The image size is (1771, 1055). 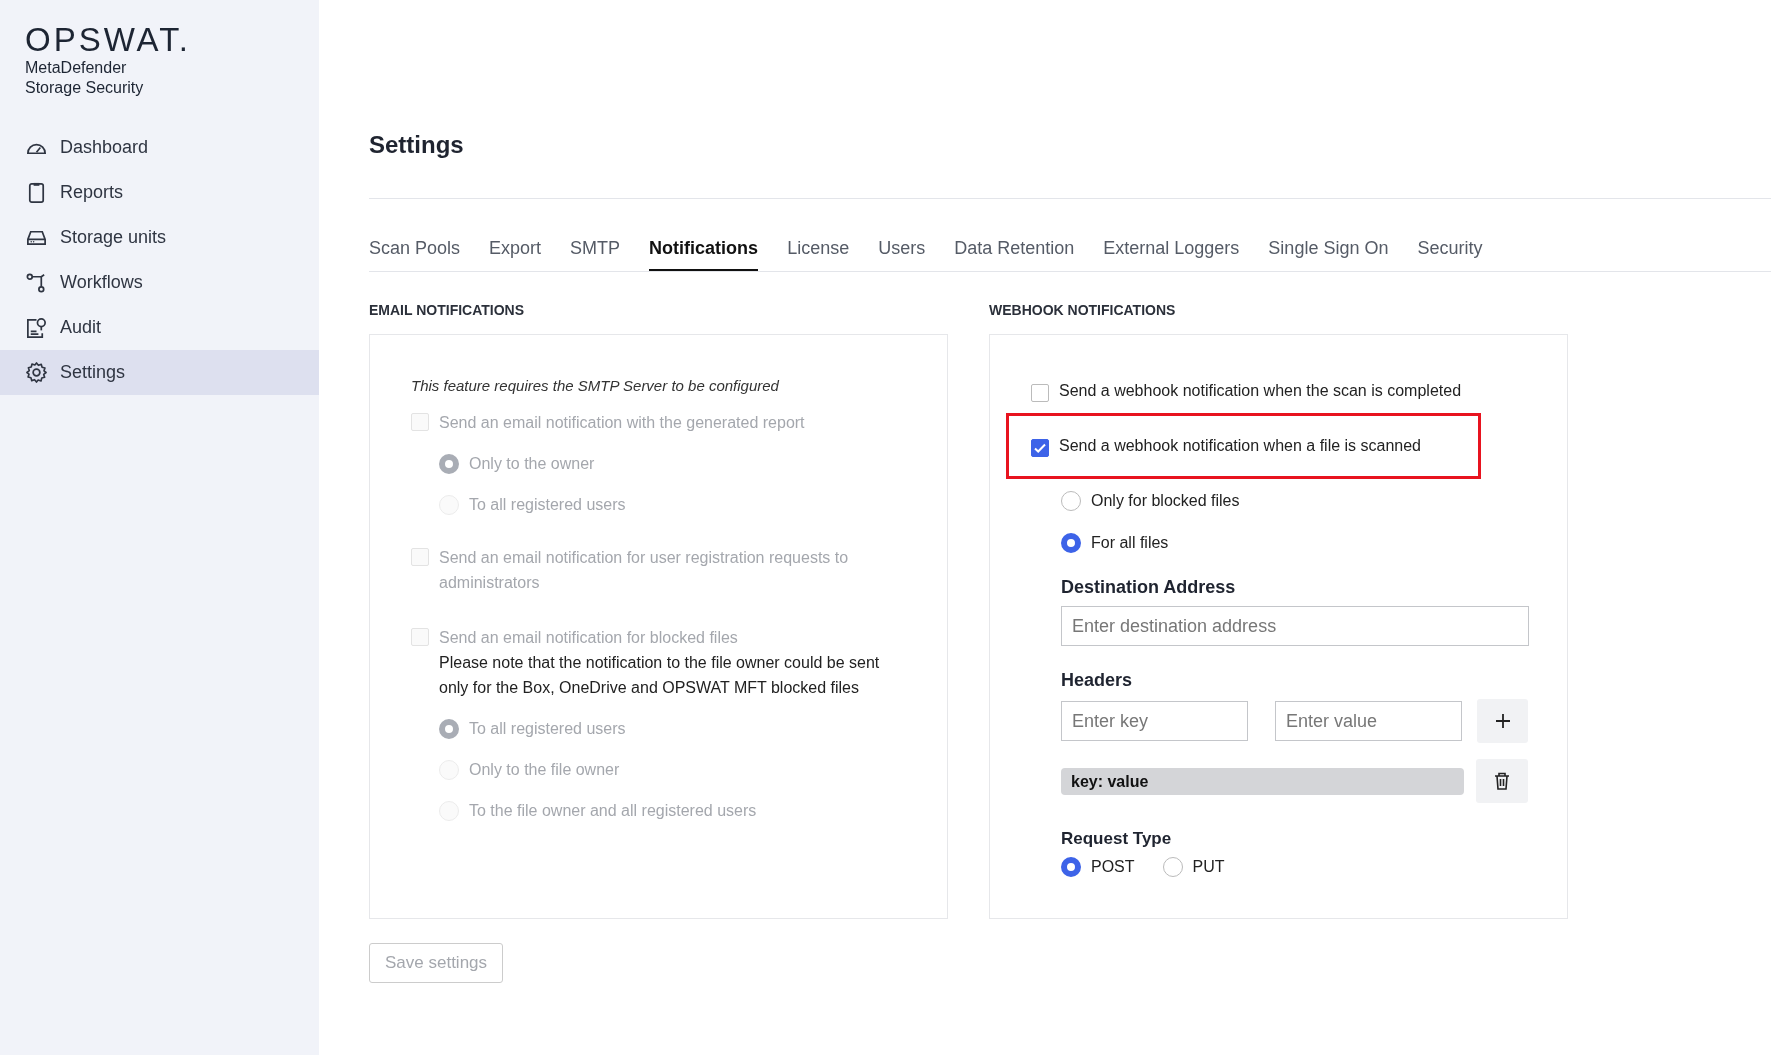 What do you see at coordinates (613, 811) in the screenshot?
I see `radio-label: To the file owner and all registered users` at bounding box center [613, 811].